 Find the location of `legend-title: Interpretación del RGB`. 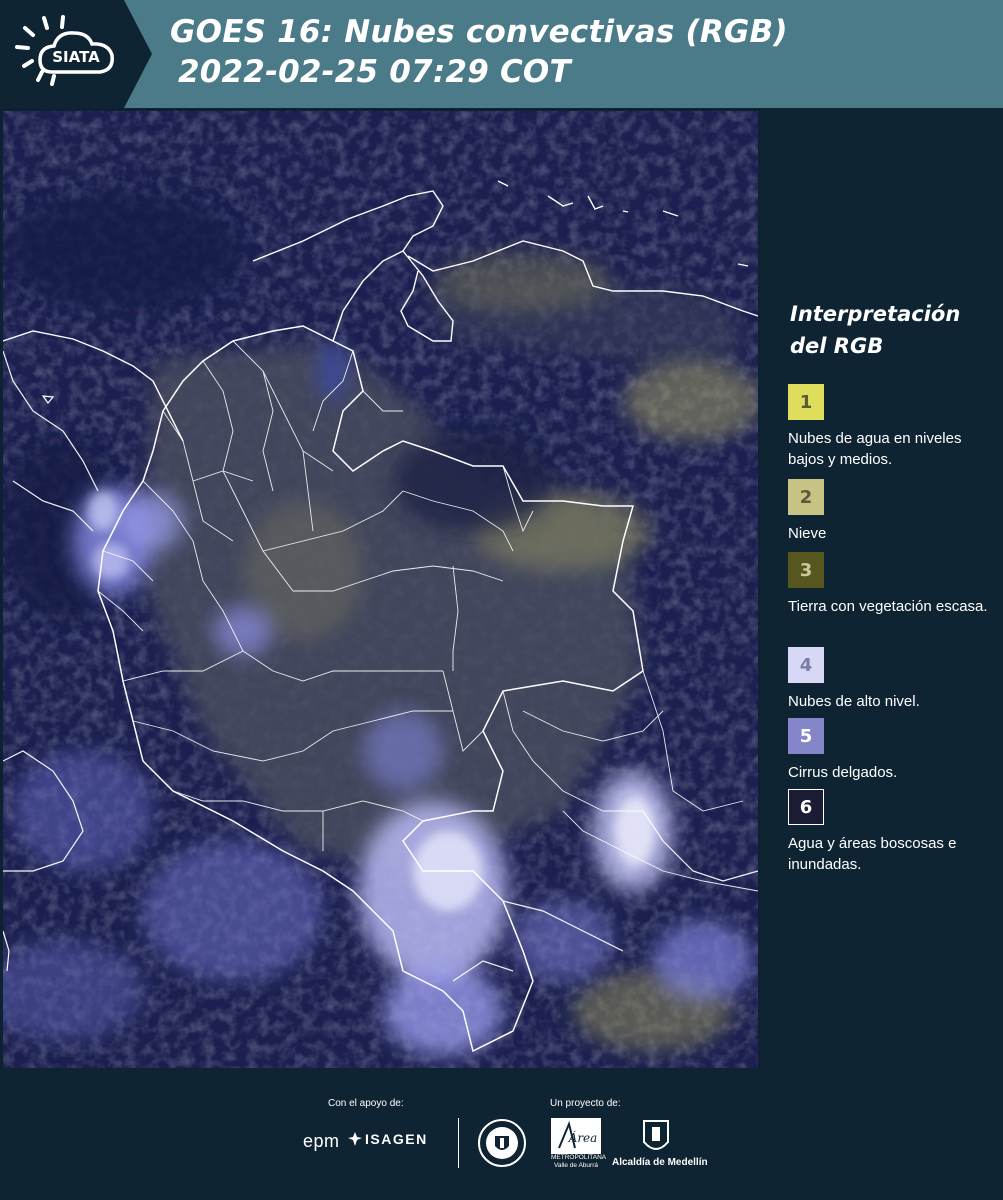

legend-title: Interpretación del RGB is located at coordinates (875, 330).